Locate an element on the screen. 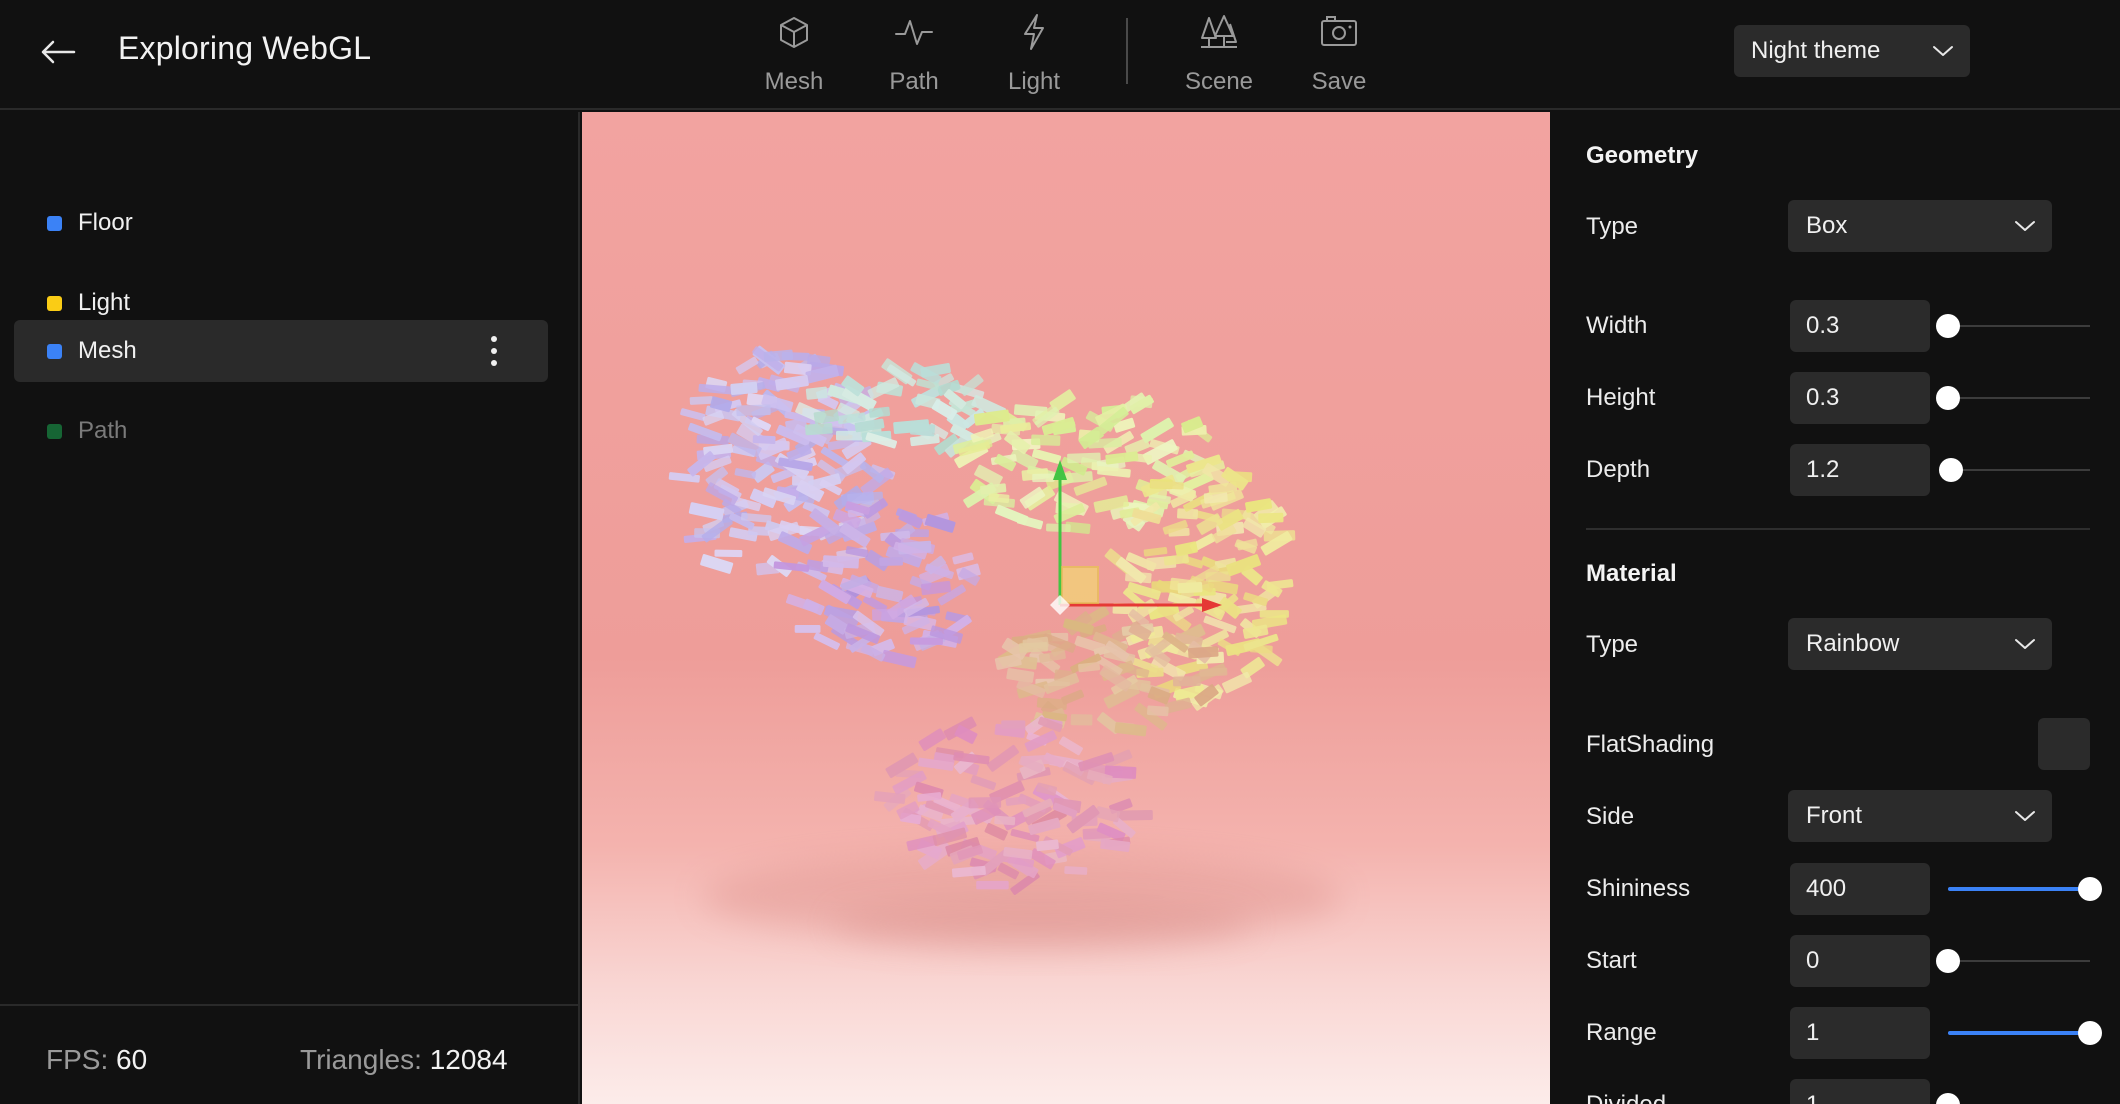 This screenshot has width=2120, height=1104. height-slider is located at coordinates (2013, 398).